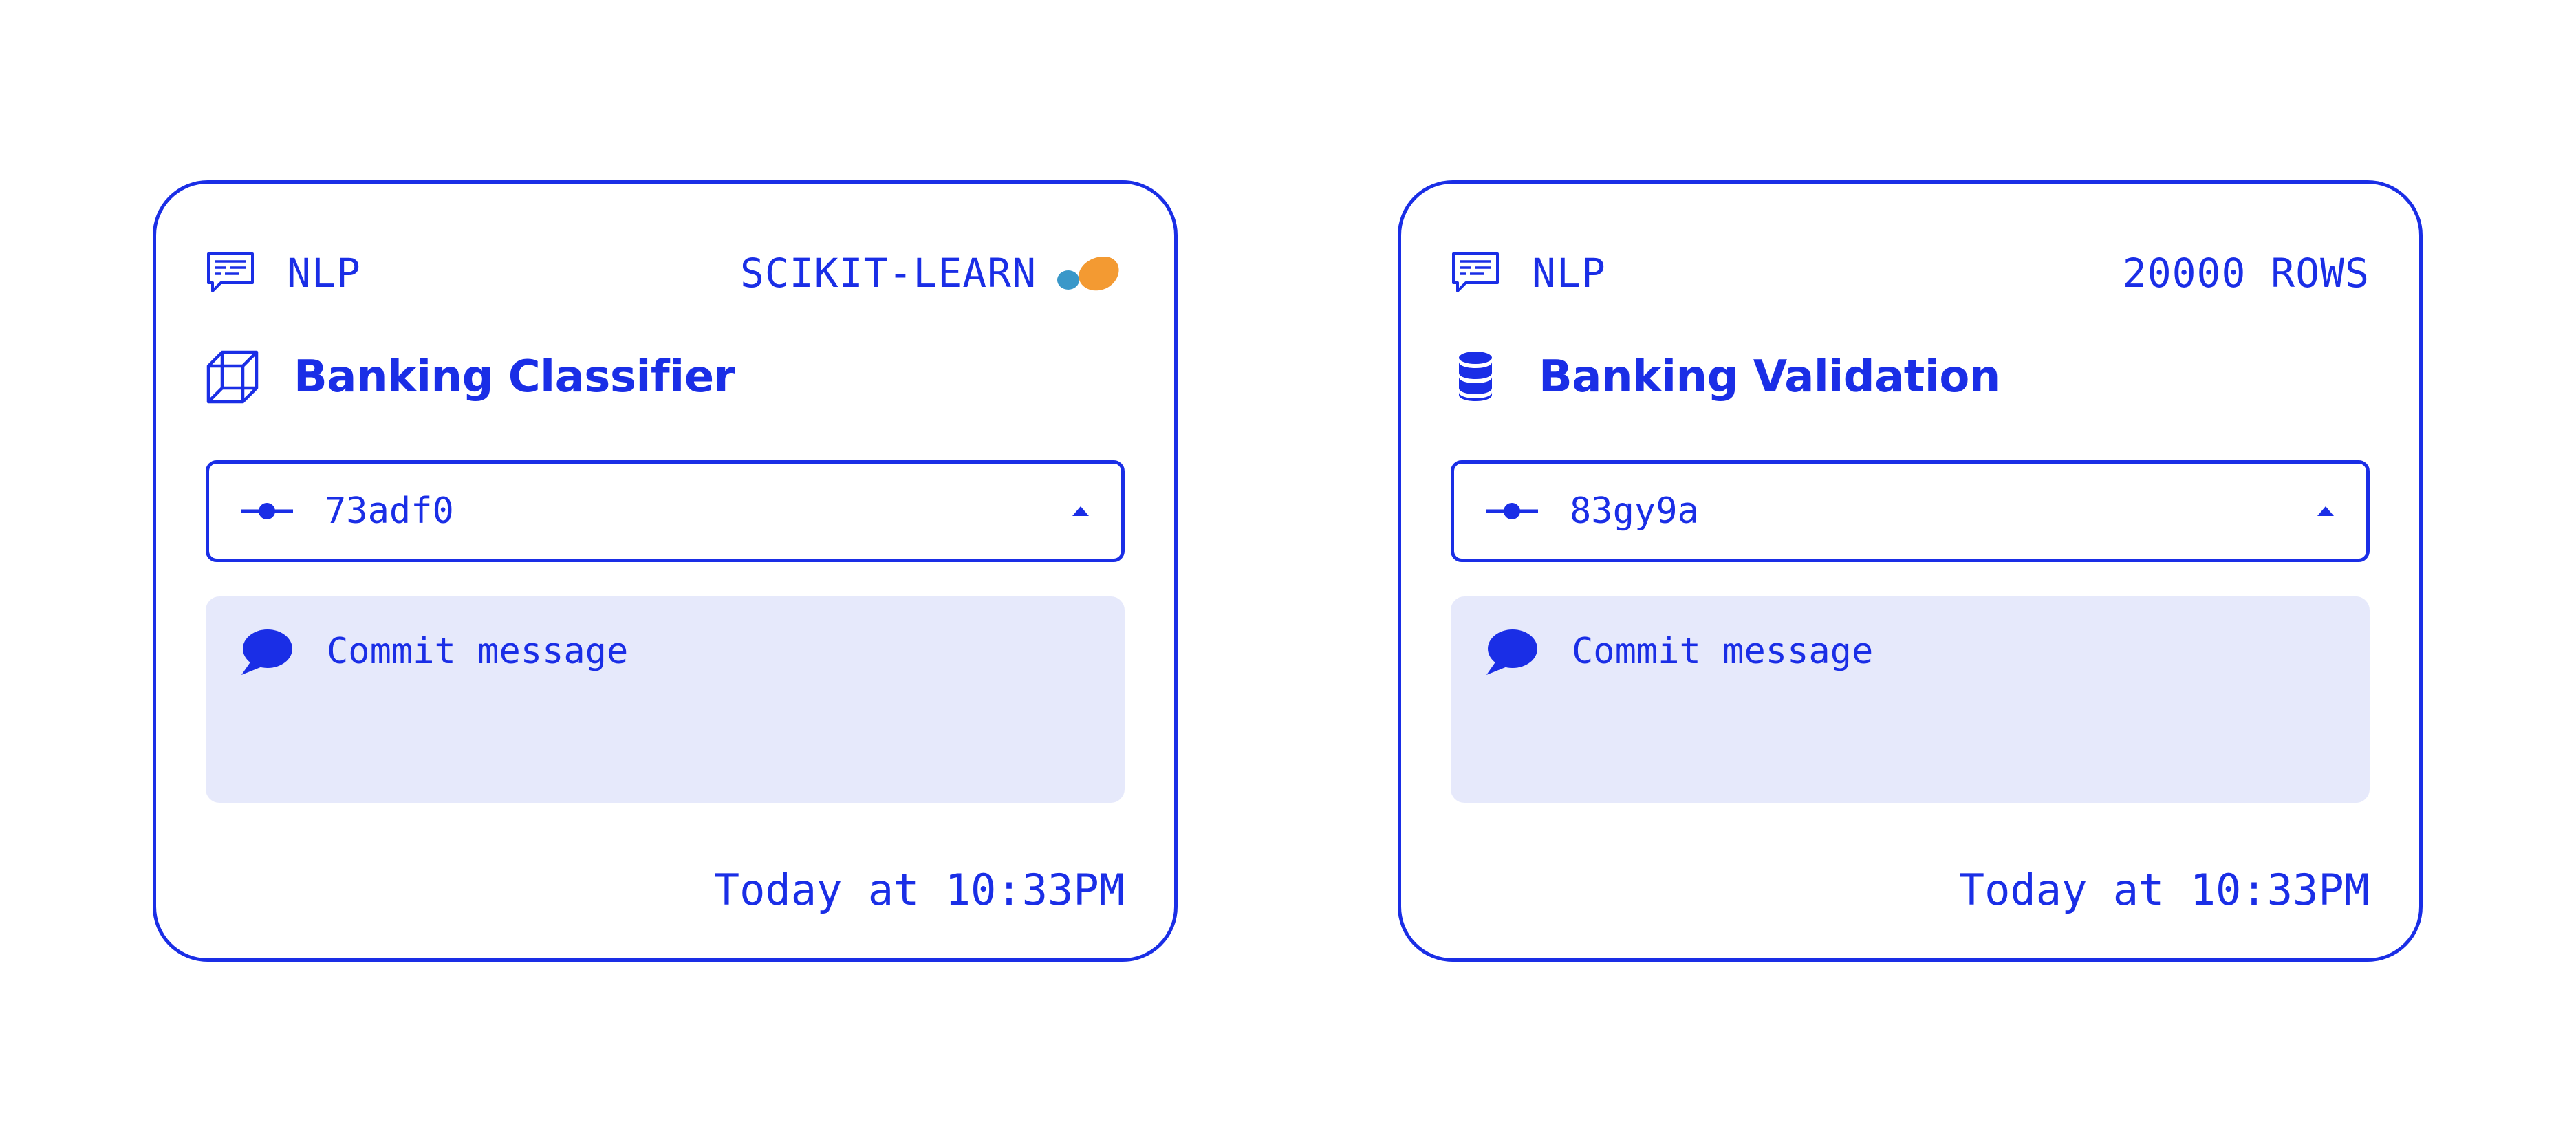  I want to click on commit-select: 83gy9a, so click(1910, 511).